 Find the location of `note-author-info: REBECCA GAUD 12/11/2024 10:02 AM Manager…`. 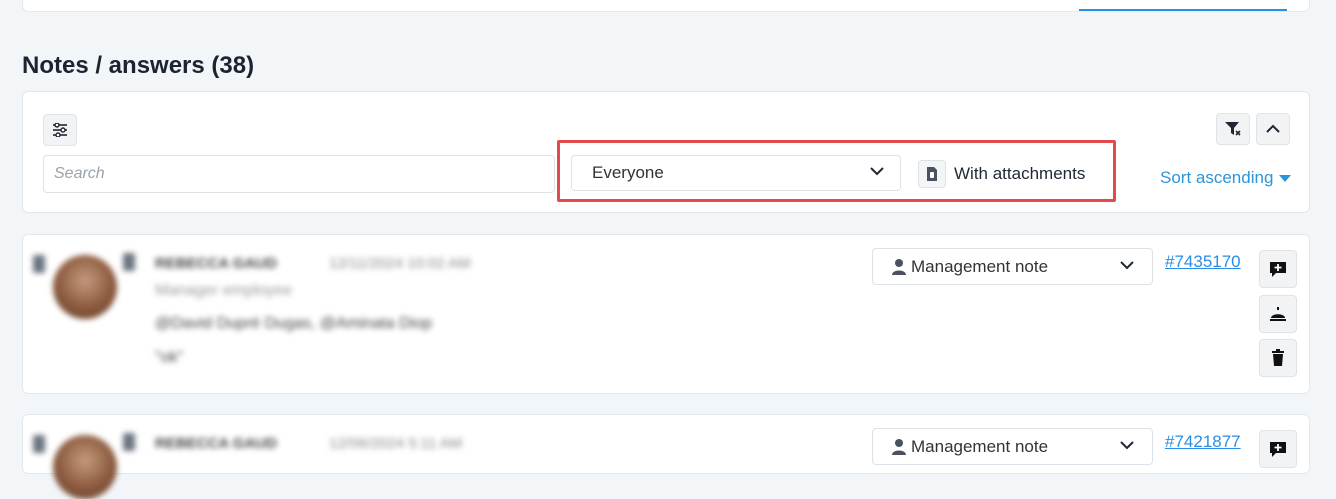

note-author-info: REBECCA GAUD 12/11/2024 10:02 AM Manager… is located at coordinates (323, 315).